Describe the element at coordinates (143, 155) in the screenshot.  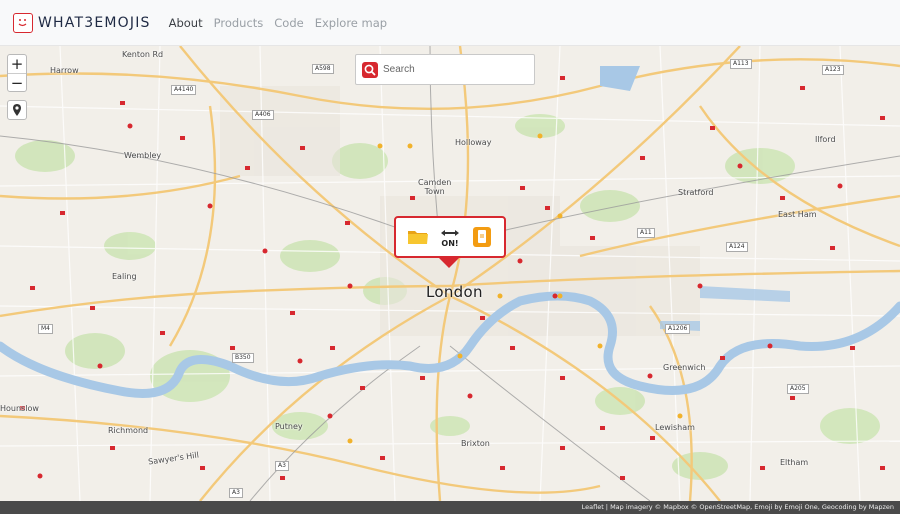
I see `label-wembley: Wembley` at that location.